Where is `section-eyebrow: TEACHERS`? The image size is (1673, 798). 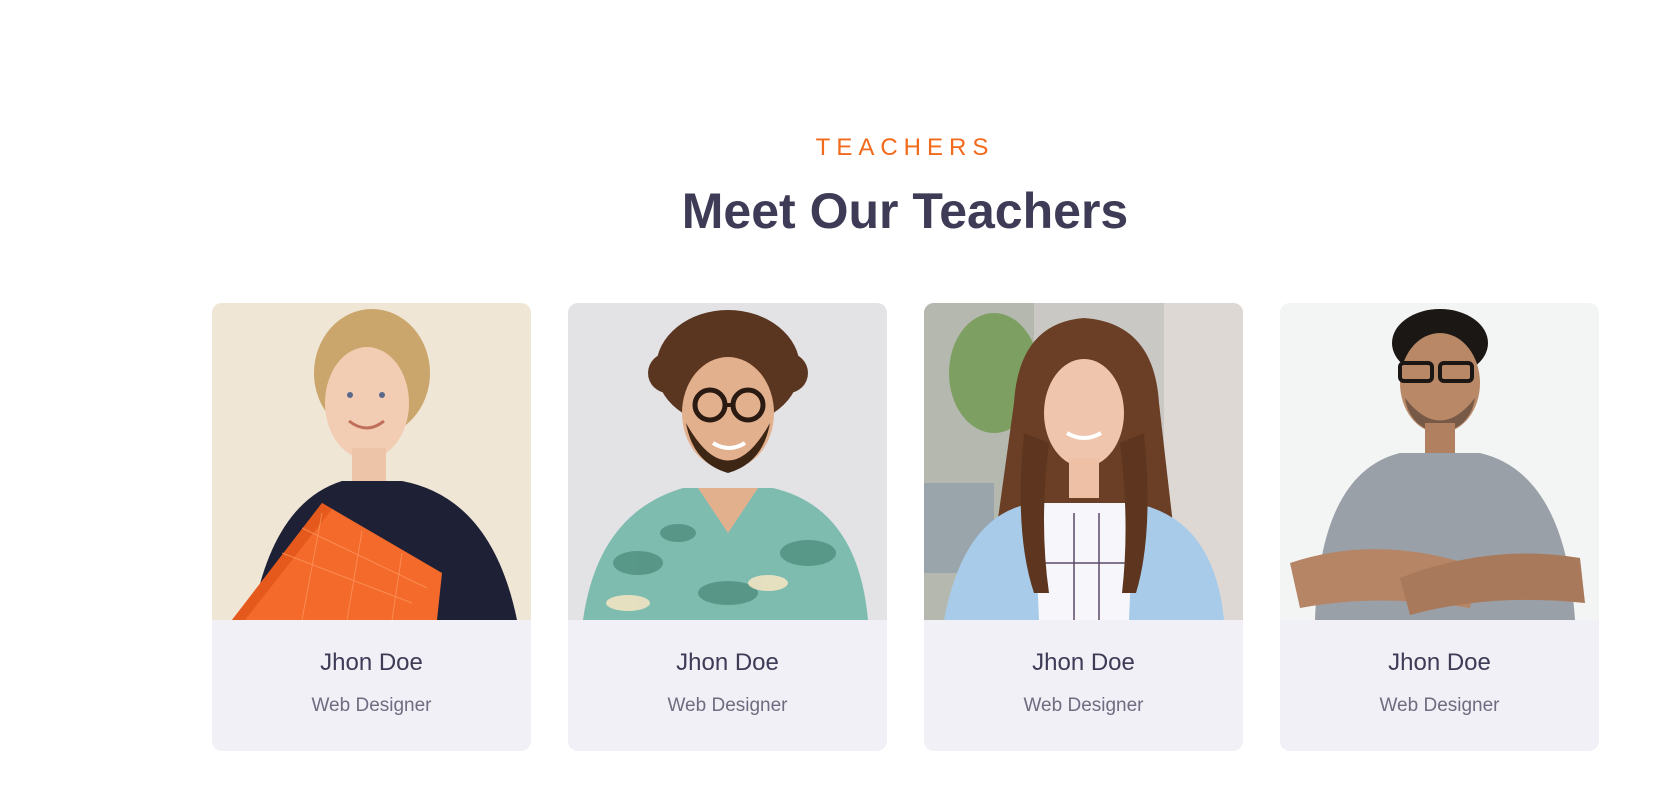 section-eyebrow: TEACHERS is located at coordinates (905, 147).